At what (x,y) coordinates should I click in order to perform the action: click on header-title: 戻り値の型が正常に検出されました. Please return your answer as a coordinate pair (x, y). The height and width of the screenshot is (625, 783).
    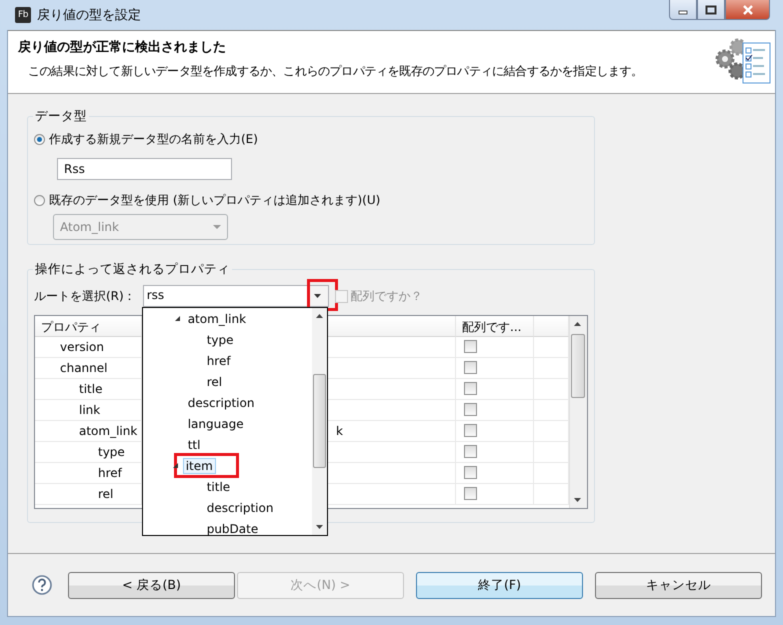
    Looking at the image, I should click on (122, 47).